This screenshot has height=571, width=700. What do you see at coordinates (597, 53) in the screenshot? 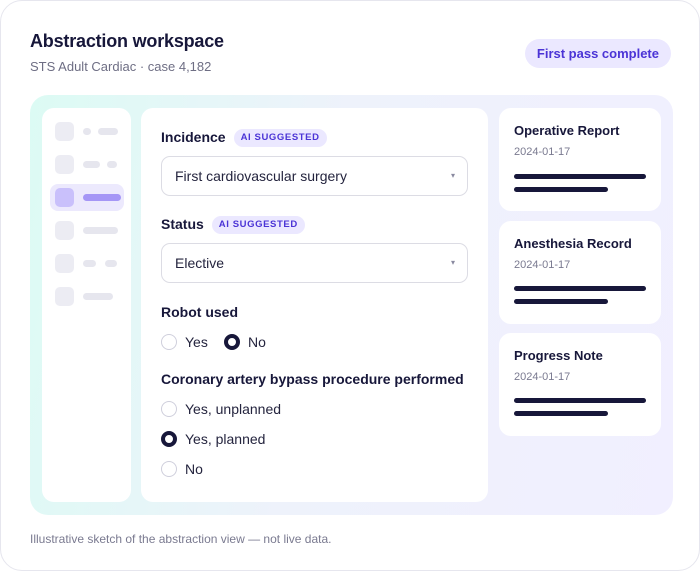
I see `status-badge: First pass complete` at bounding box center [597, 53].